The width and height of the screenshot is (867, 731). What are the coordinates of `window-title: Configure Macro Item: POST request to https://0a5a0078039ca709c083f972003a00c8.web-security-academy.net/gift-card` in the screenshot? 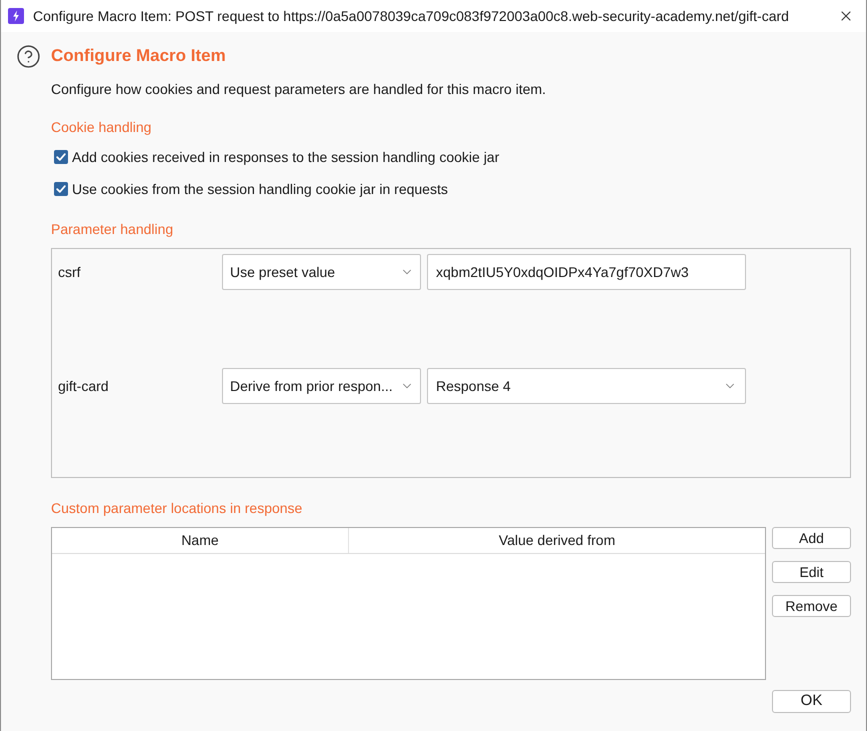 It's located at (411, 16).